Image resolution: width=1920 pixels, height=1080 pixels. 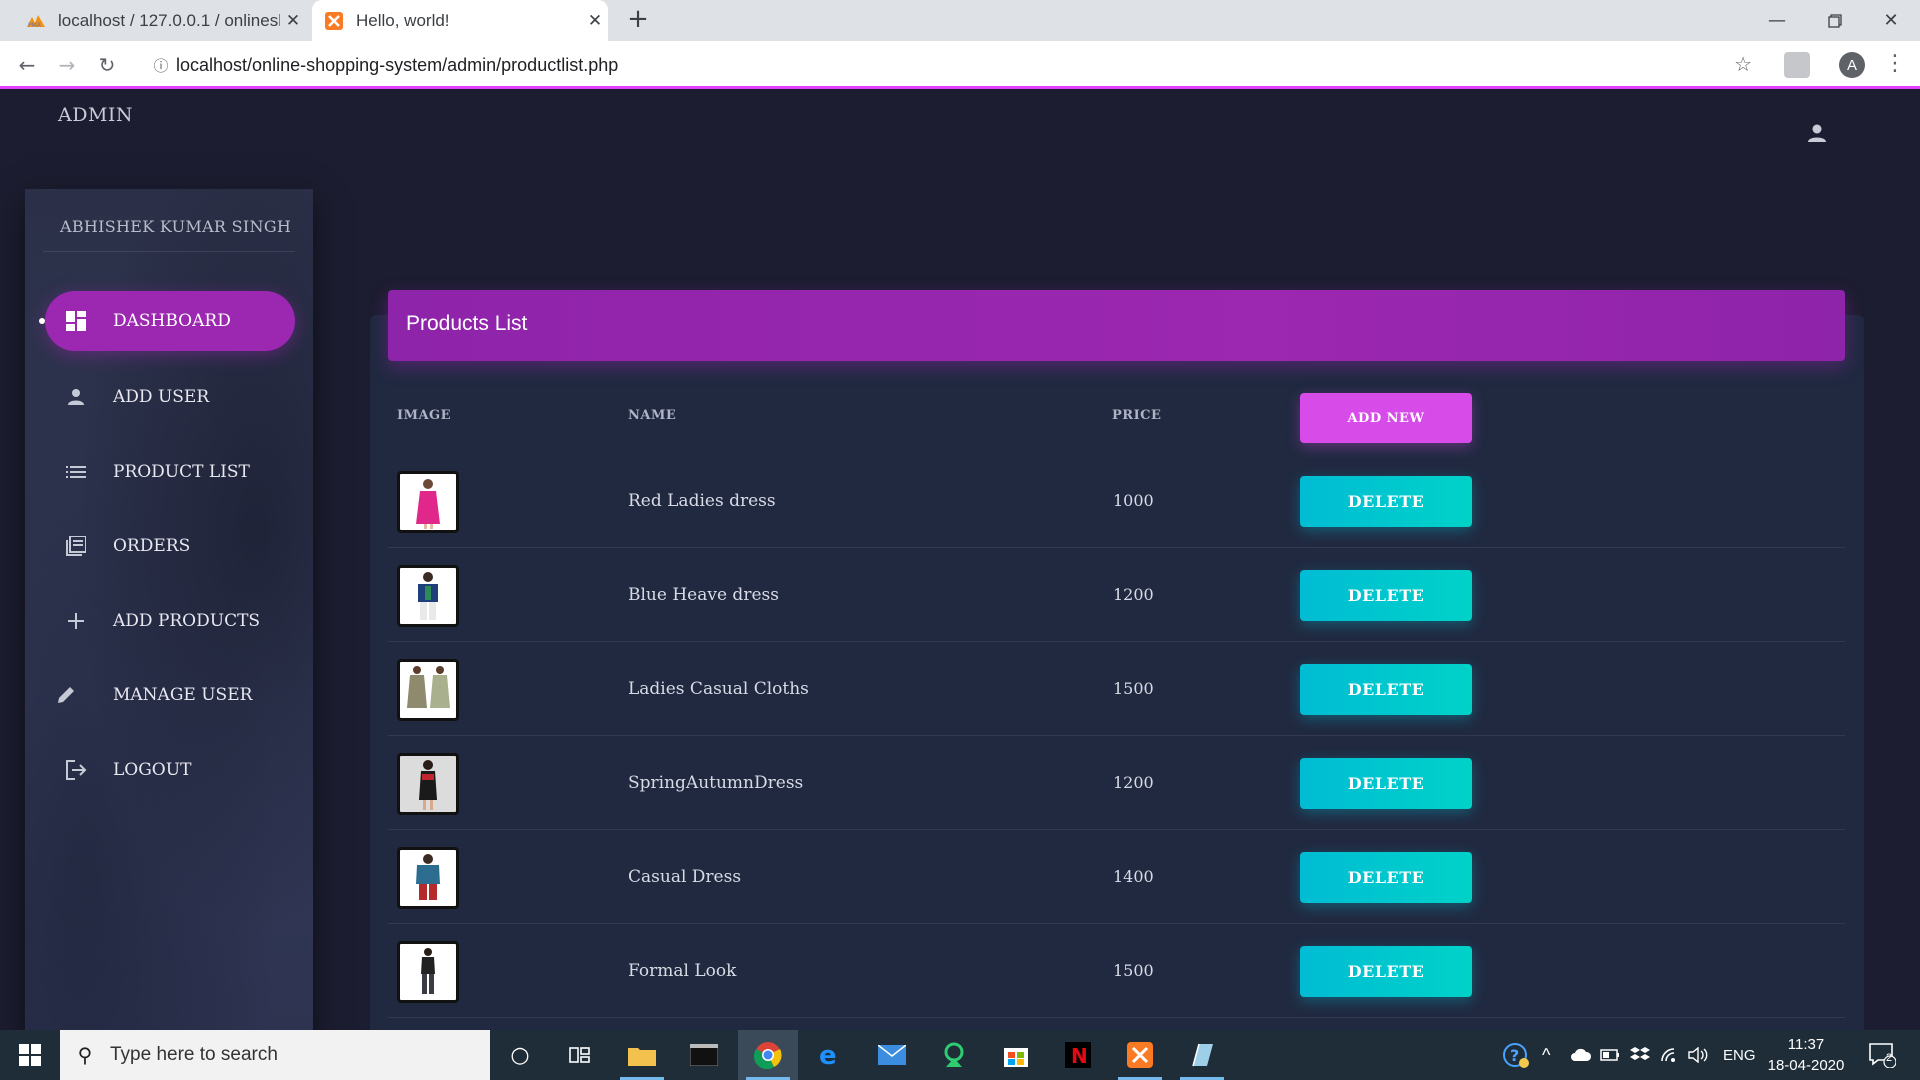 What do you see at coordinates (1797, 65) in the screenshot?
I see `extension-icon` at bounding box center [1797, 65].